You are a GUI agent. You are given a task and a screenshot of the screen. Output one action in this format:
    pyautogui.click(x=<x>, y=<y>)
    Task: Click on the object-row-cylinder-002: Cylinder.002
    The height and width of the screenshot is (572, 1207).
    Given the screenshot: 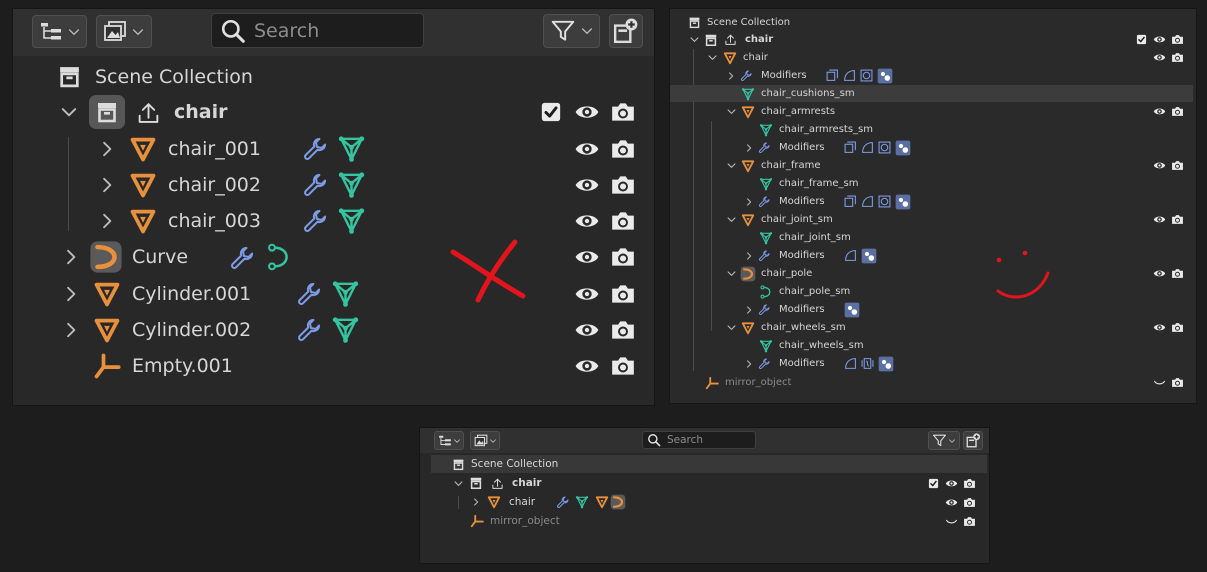 What is the action you would take?
    pyautogui.click(x=333, y=329)
    